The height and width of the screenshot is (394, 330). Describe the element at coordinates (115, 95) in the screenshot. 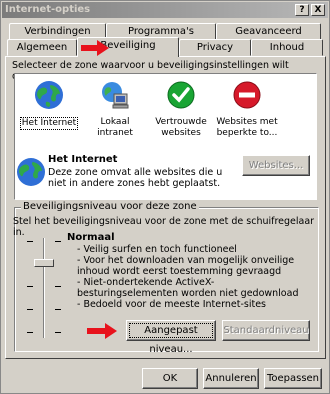

I see `intranet-computer-icon` at that location.